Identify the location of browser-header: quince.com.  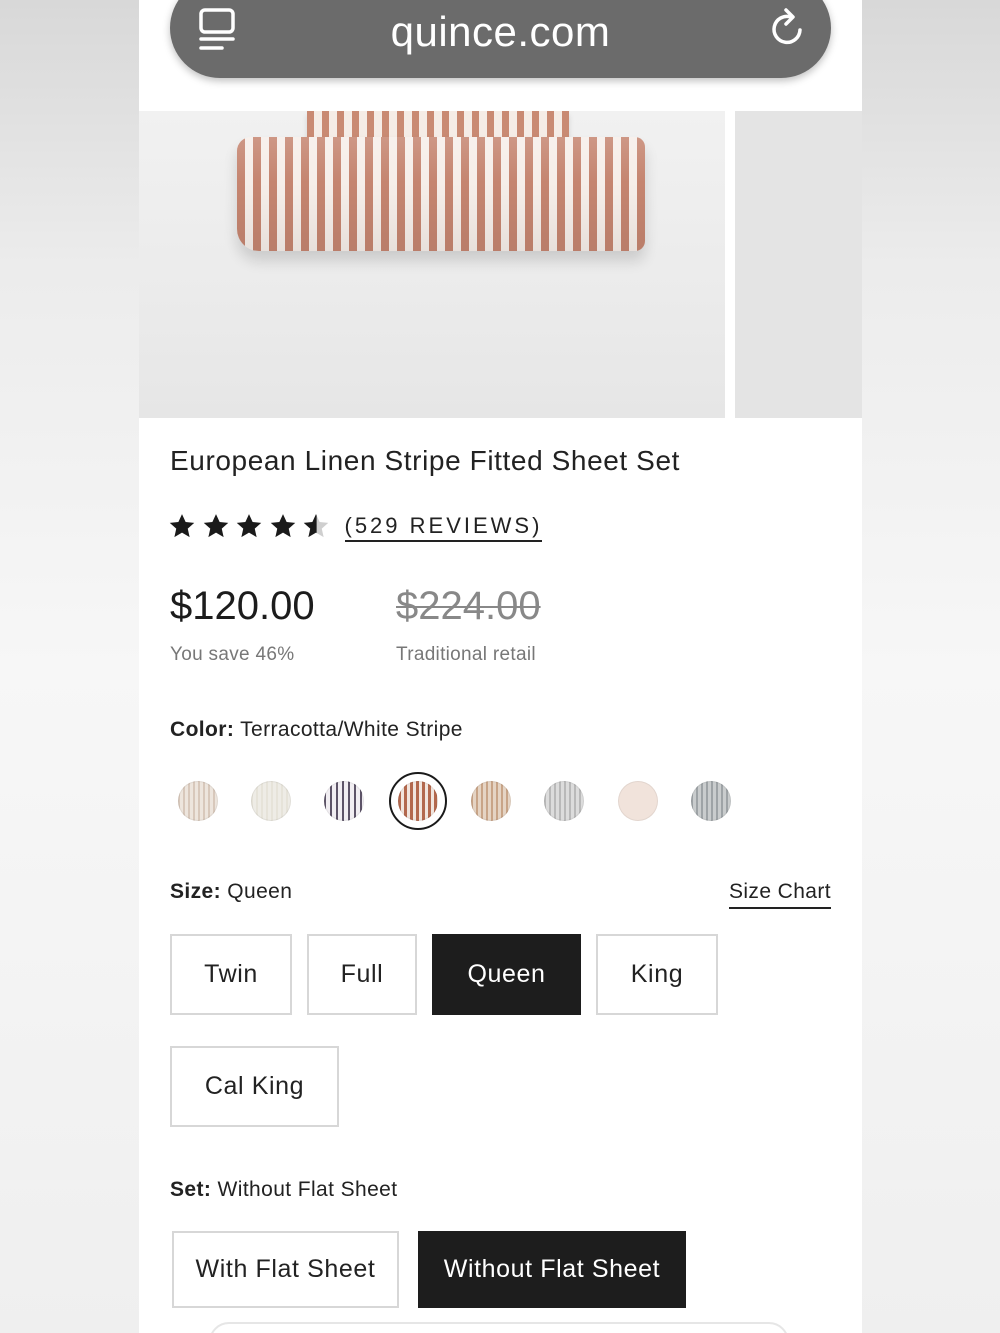
(500, 55).